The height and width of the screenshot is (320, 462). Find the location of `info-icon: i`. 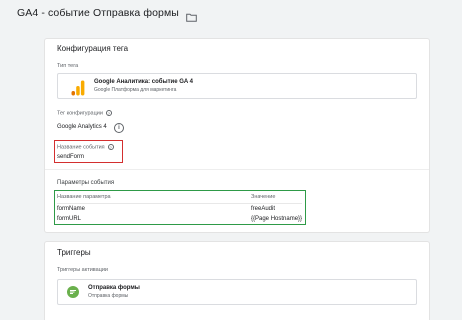

info-icon: i is located at coordinates (119, 128).